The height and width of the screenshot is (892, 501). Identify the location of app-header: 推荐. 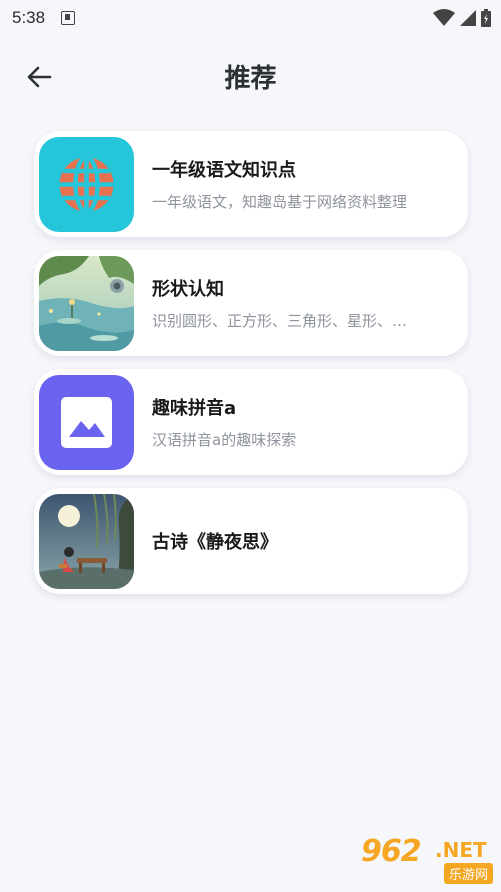
(250, 76).